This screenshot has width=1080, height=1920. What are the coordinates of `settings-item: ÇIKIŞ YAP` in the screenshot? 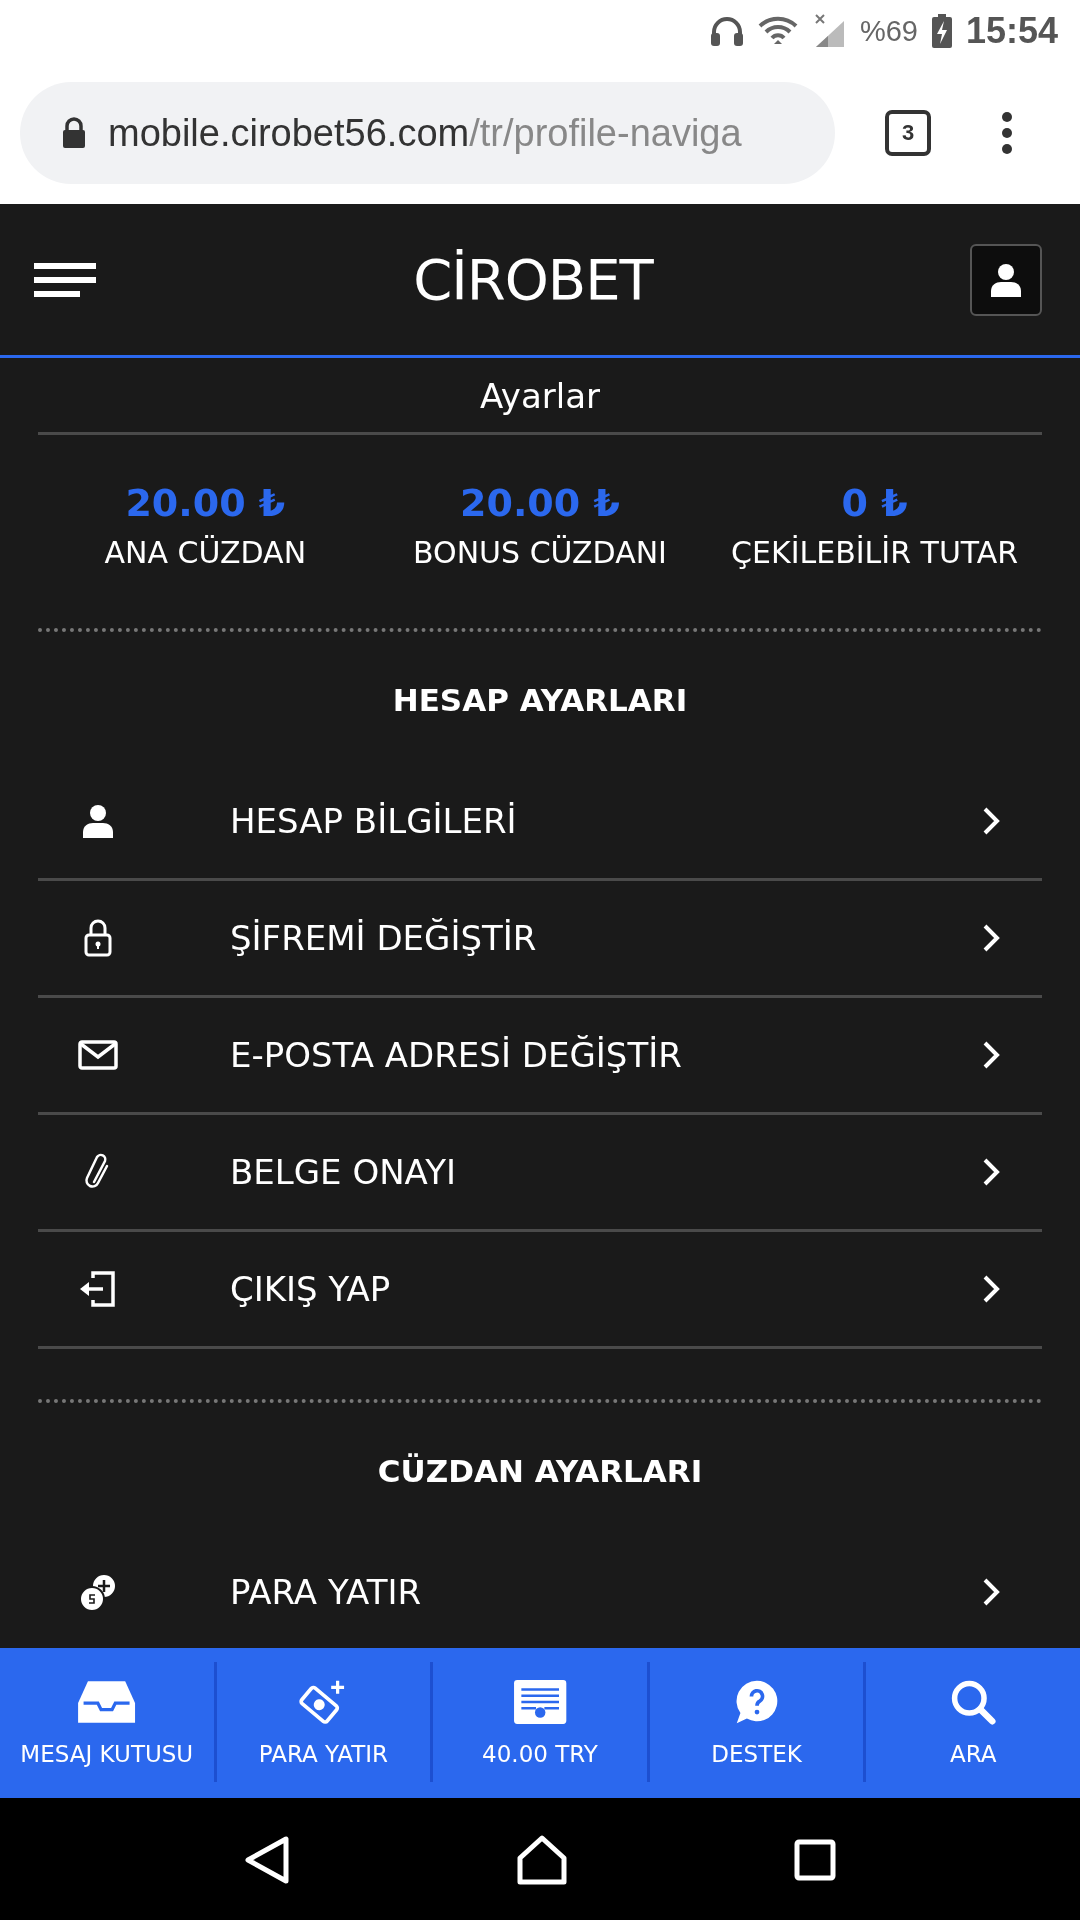 It's located at (540, 1290).